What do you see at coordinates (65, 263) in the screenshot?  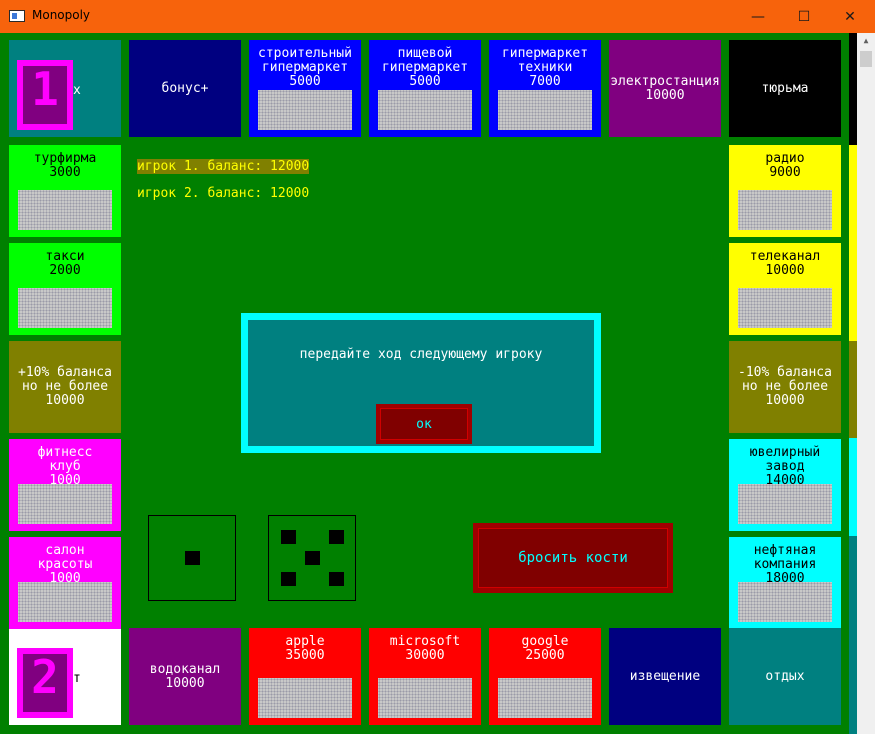 I see `cell-label: такси 2000` at bounding box center [65, 263].